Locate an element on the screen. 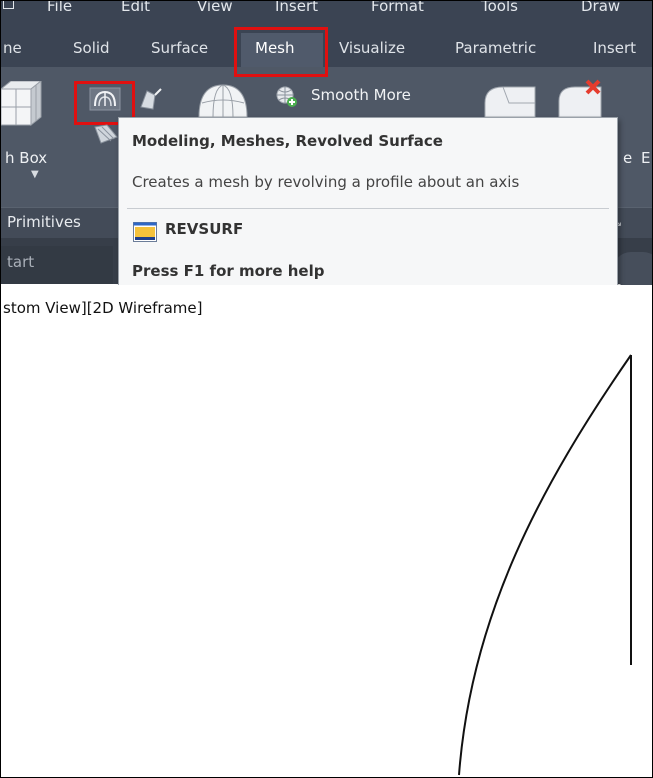 The width and height of the screenshot is (653, 778). tab-visualize: Visualize is located at coordinates (372, 48).